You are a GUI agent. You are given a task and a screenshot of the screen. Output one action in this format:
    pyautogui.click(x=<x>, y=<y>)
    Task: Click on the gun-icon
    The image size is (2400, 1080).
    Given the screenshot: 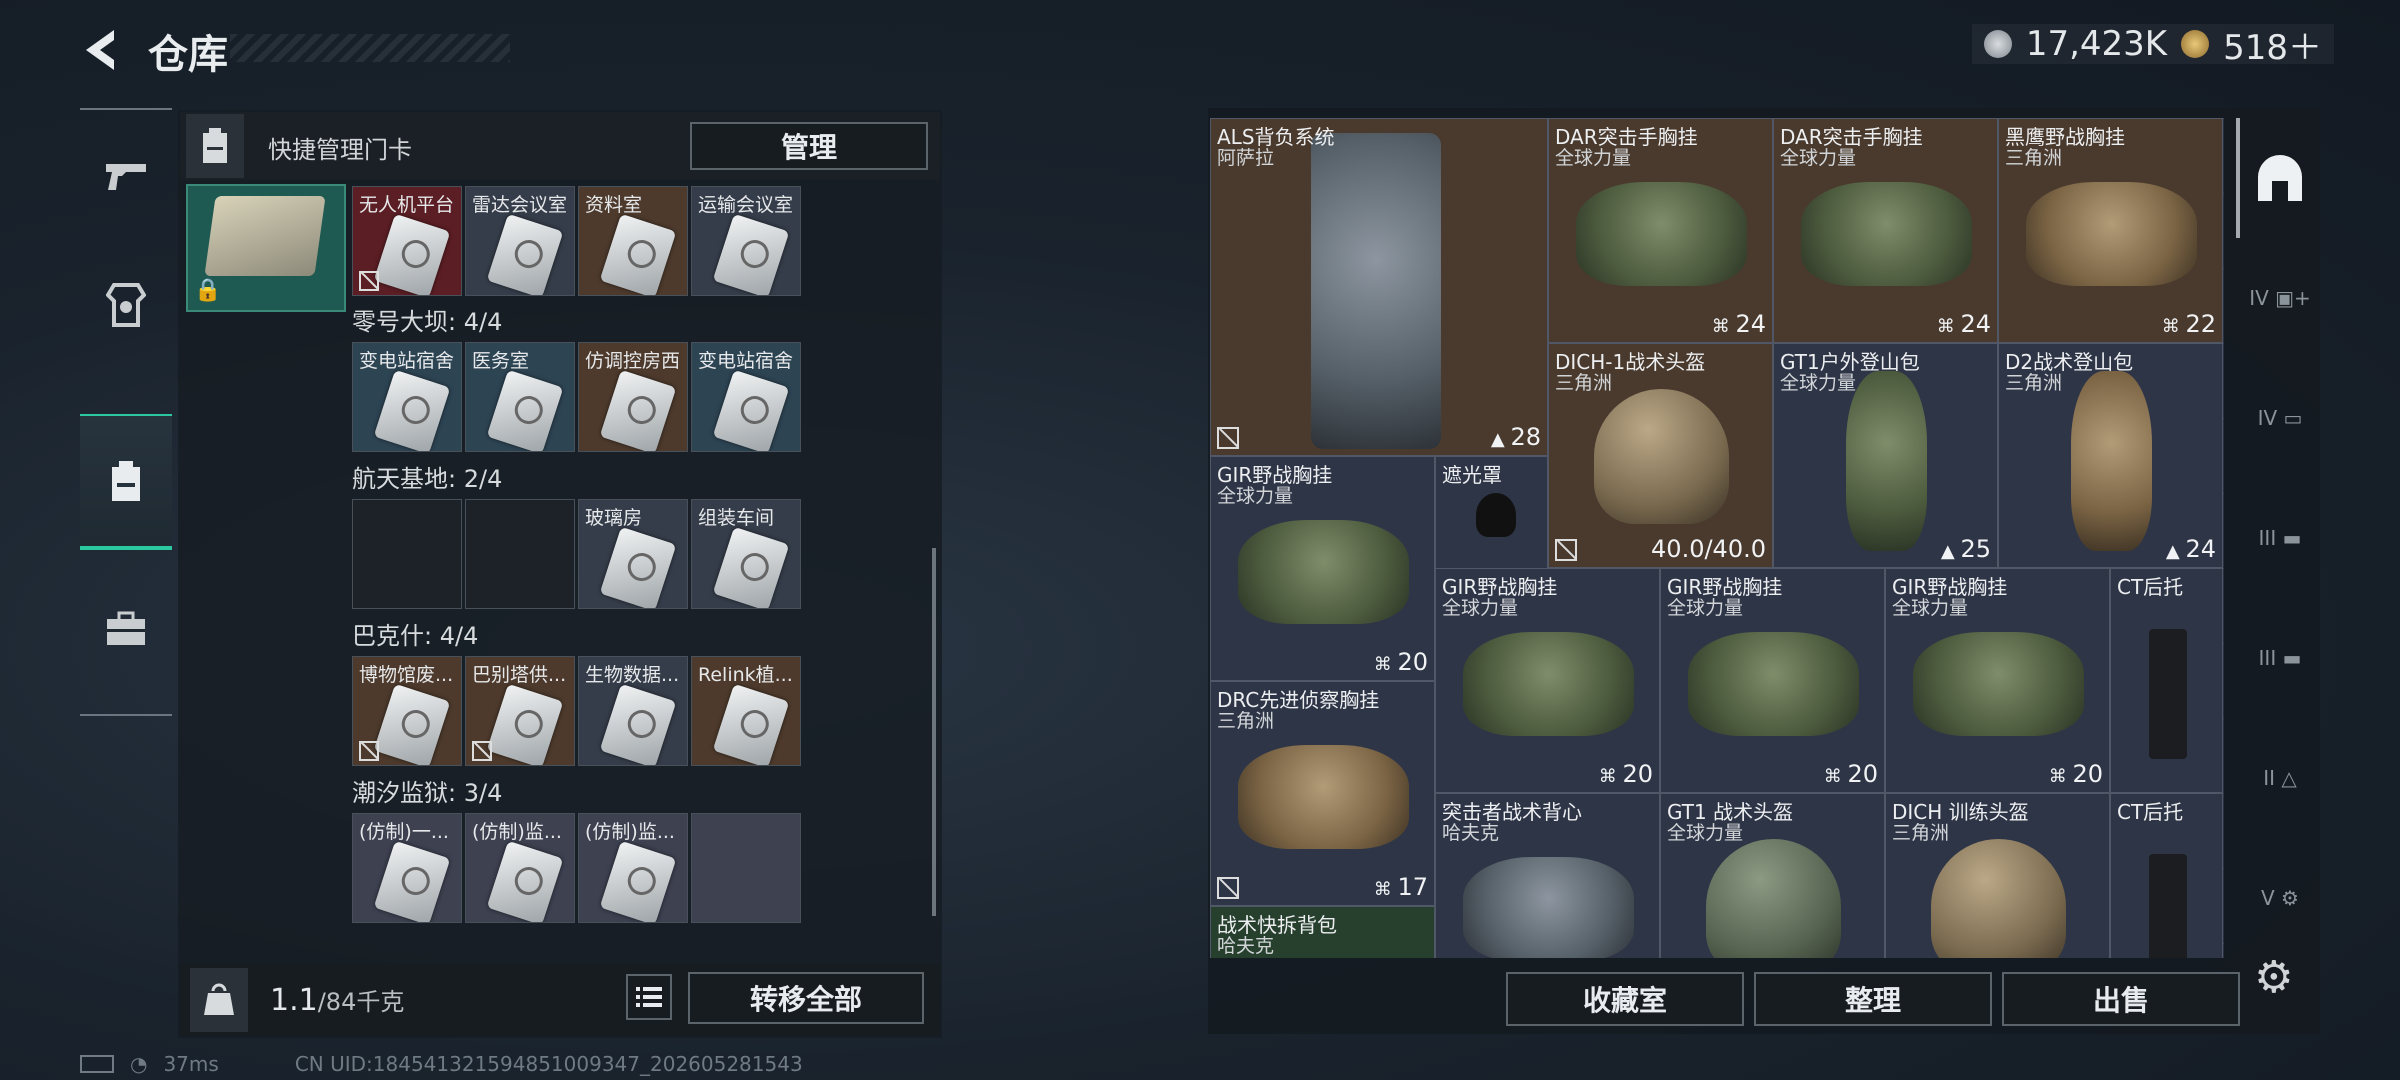 What is the action you would take?
    pyautogui.click(x=126, y=177)
    